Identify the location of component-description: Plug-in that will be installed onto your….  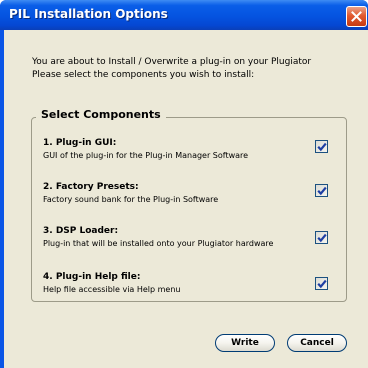
(158, 243).